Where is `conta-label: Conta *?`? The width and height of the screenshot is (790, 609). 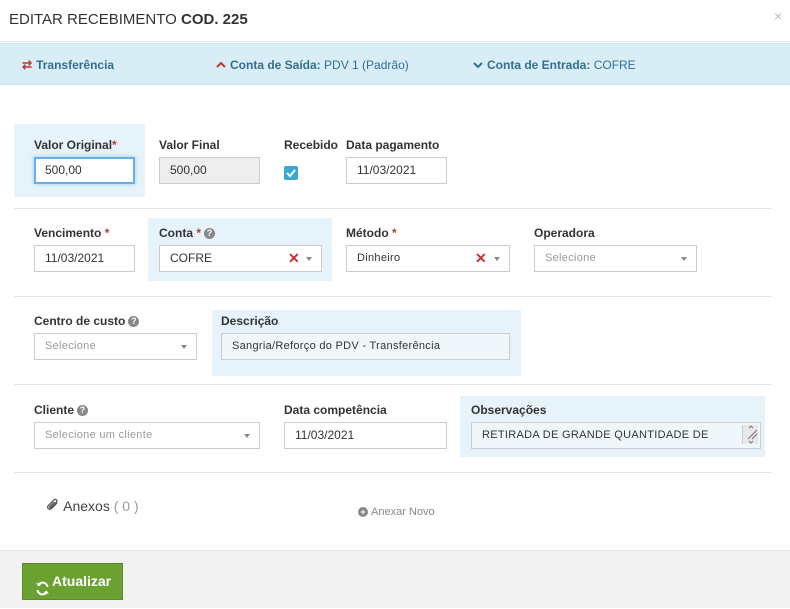
conta-label: Conta *? is located at coordinates (187, 233).